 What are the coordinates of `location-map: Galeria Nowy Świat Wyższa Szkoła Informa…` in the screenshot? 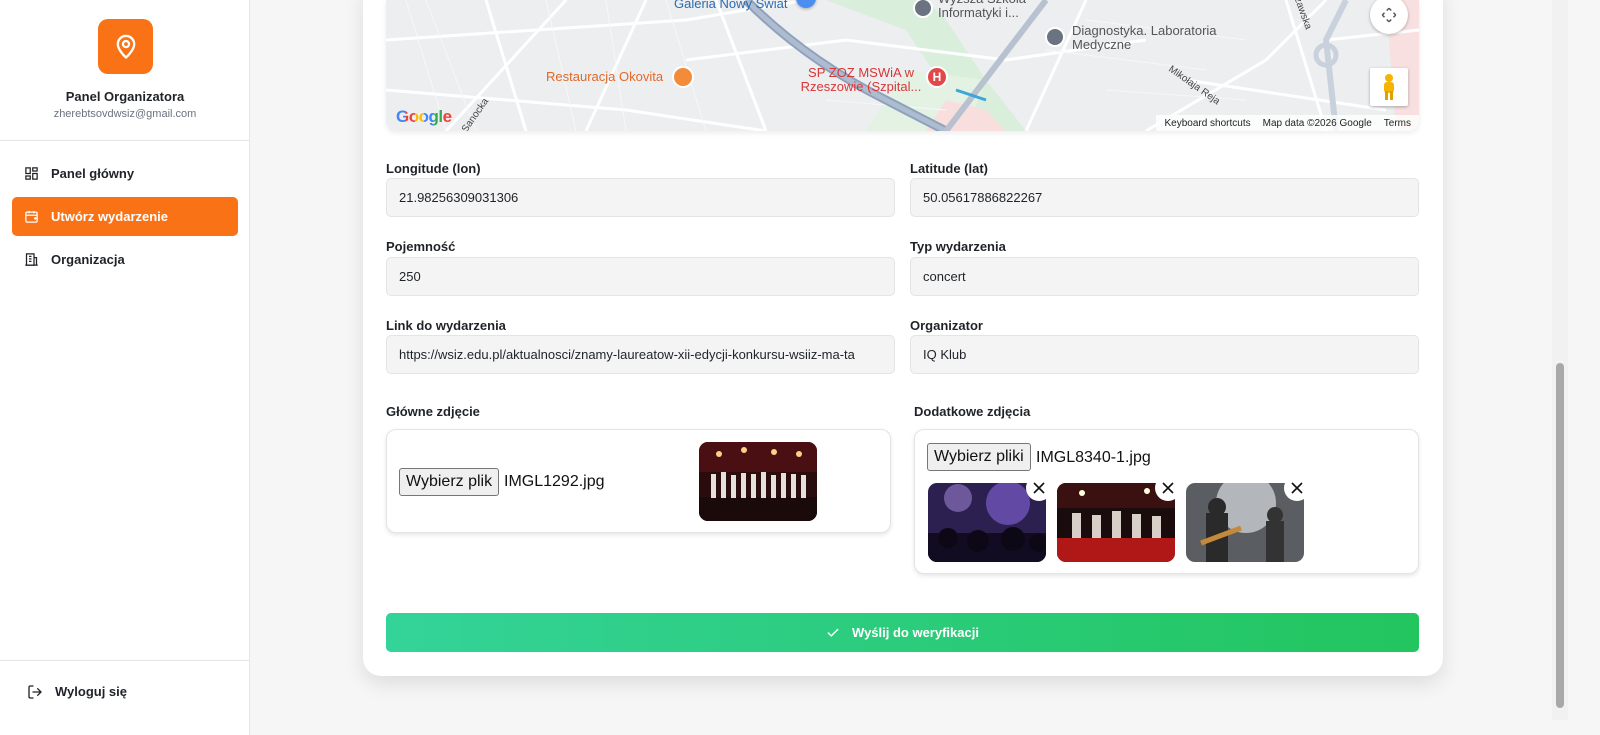 It's located at (902, 65).